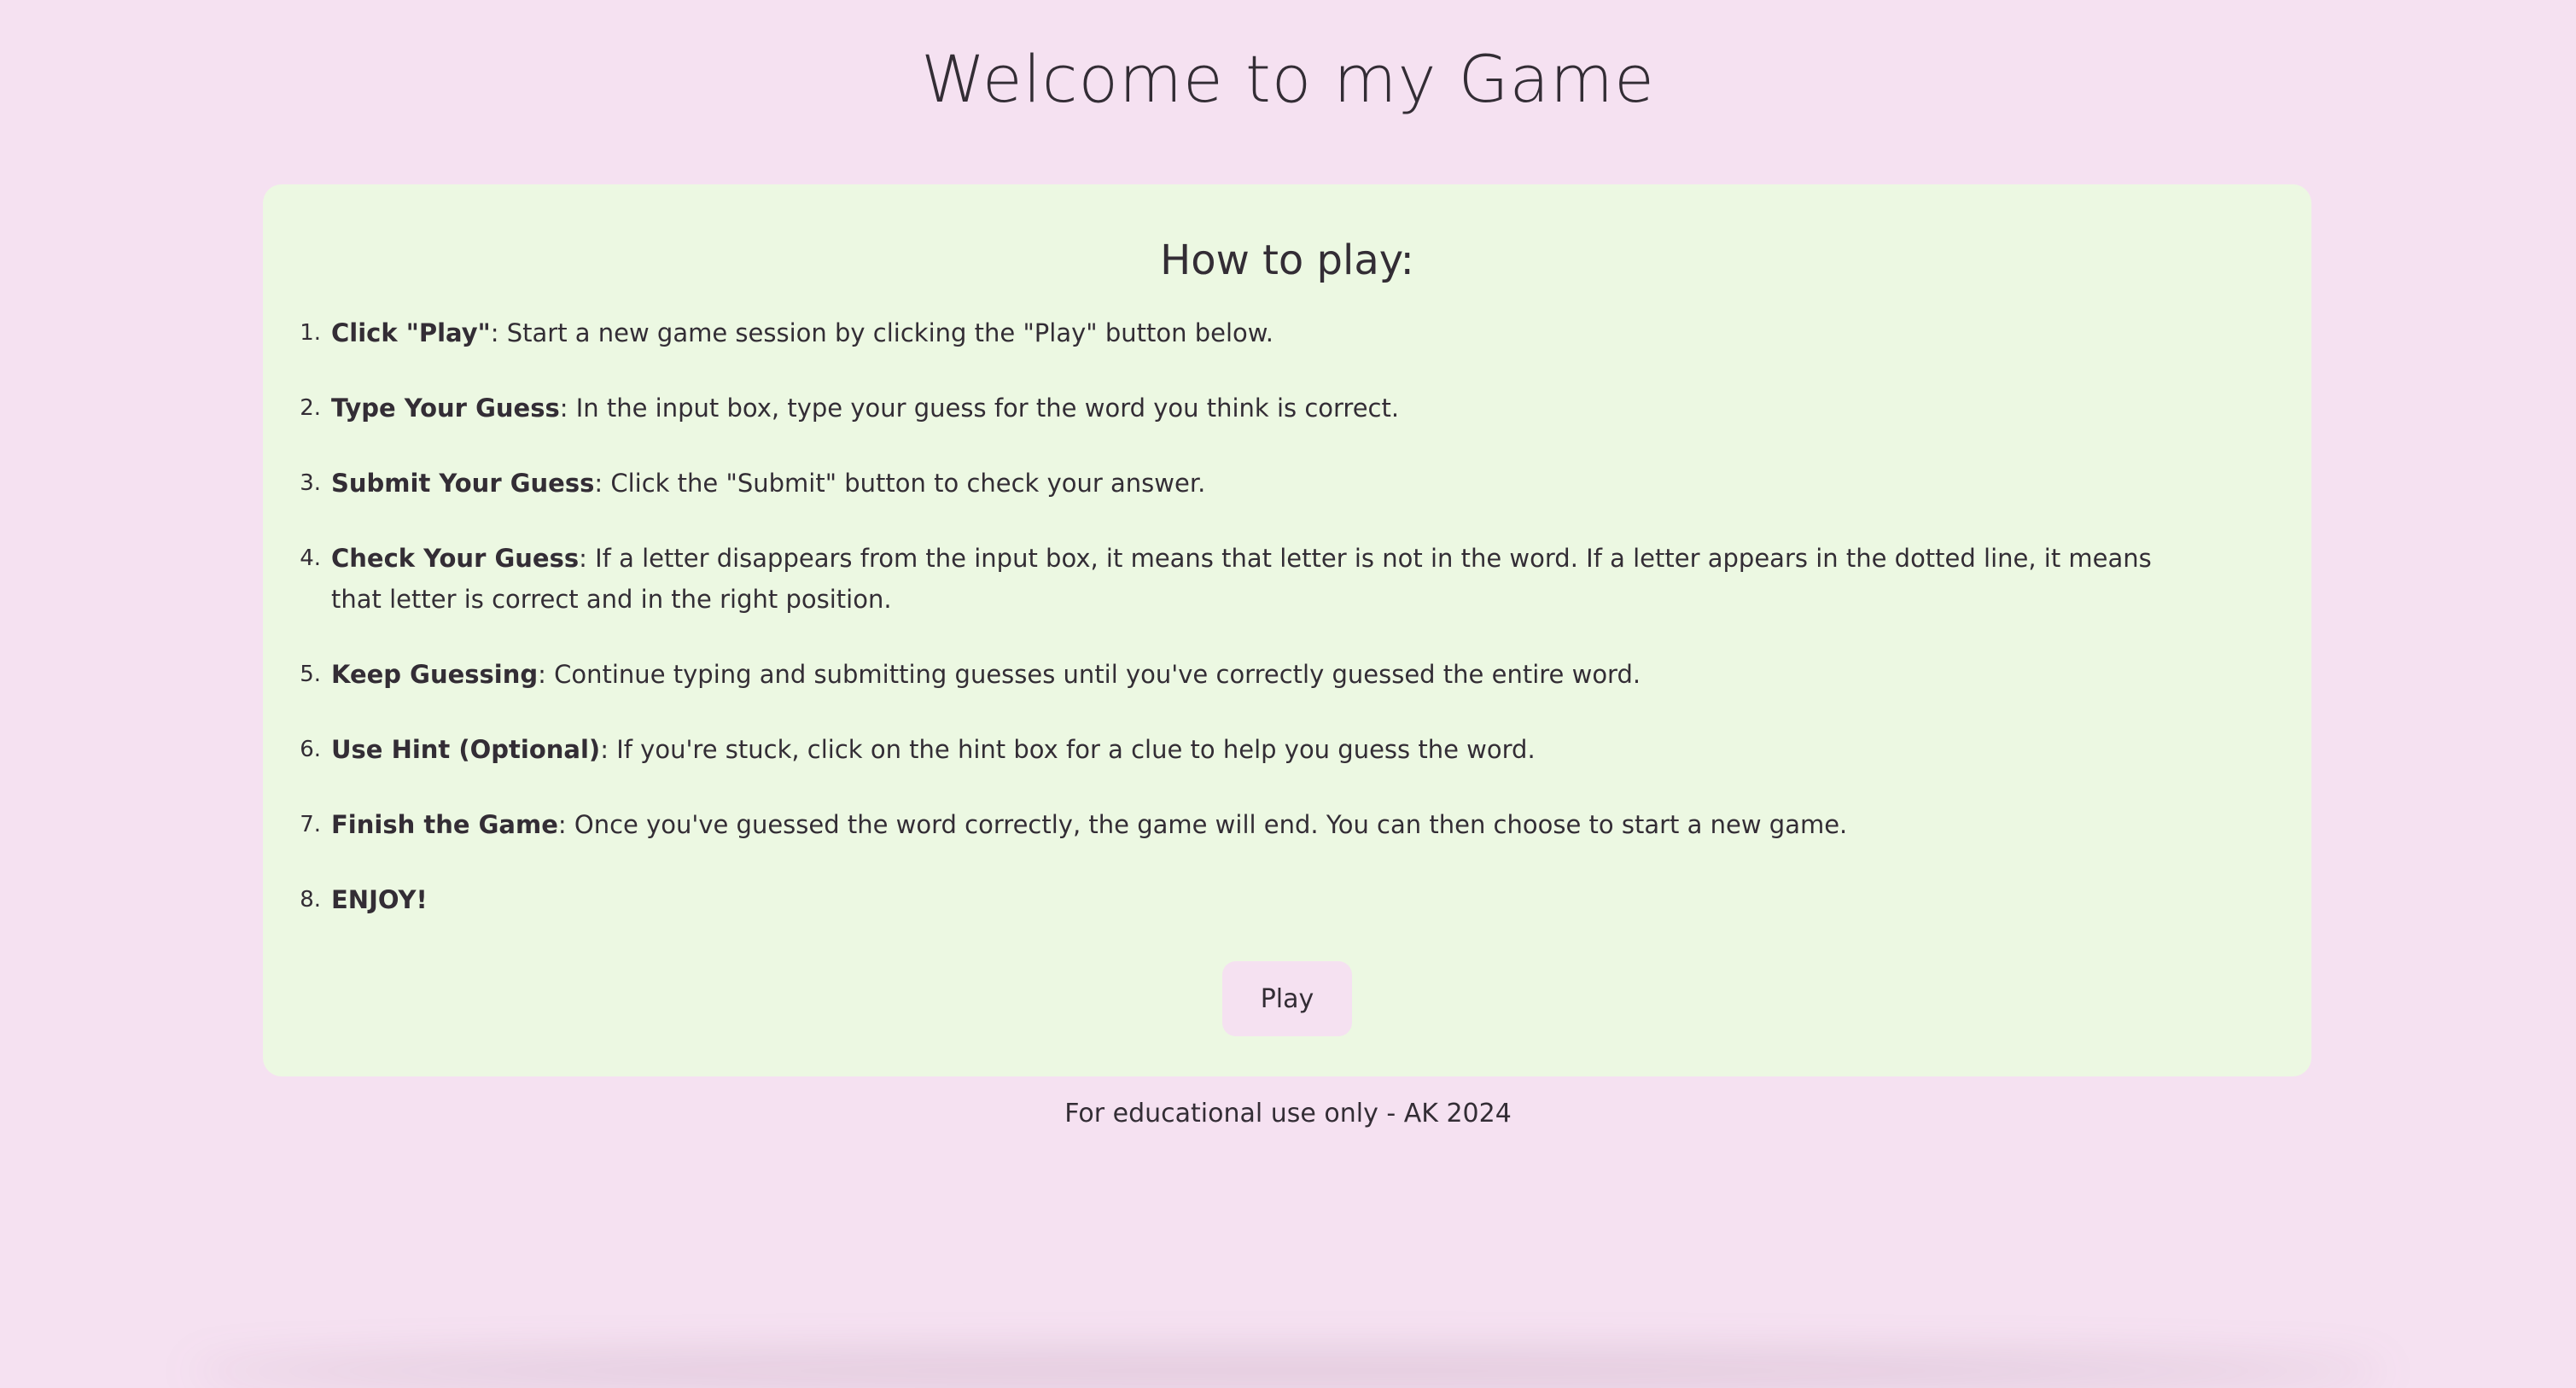 The height and width of the screenshot is (1388, 2576). I want to click on step-number: 5., so click(310, 674).